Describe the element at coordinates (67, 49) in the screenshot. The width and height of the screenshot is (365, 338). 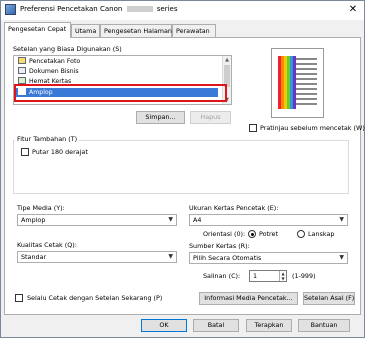
I see `common-settings-label: Setelan yang Biasa Digunakan (S)` at that location.